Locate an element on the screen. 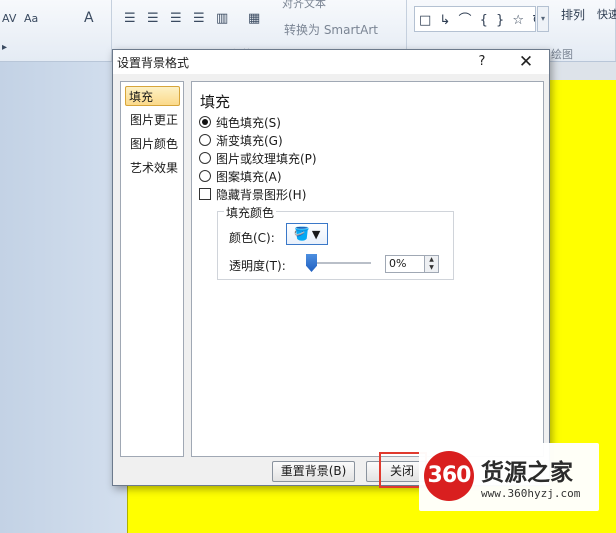 The width and height of the screenshot is (616, 533). hide-background-graphics-checkbox: 隐藏背景图形(H) is located at coordinates (252, 194).